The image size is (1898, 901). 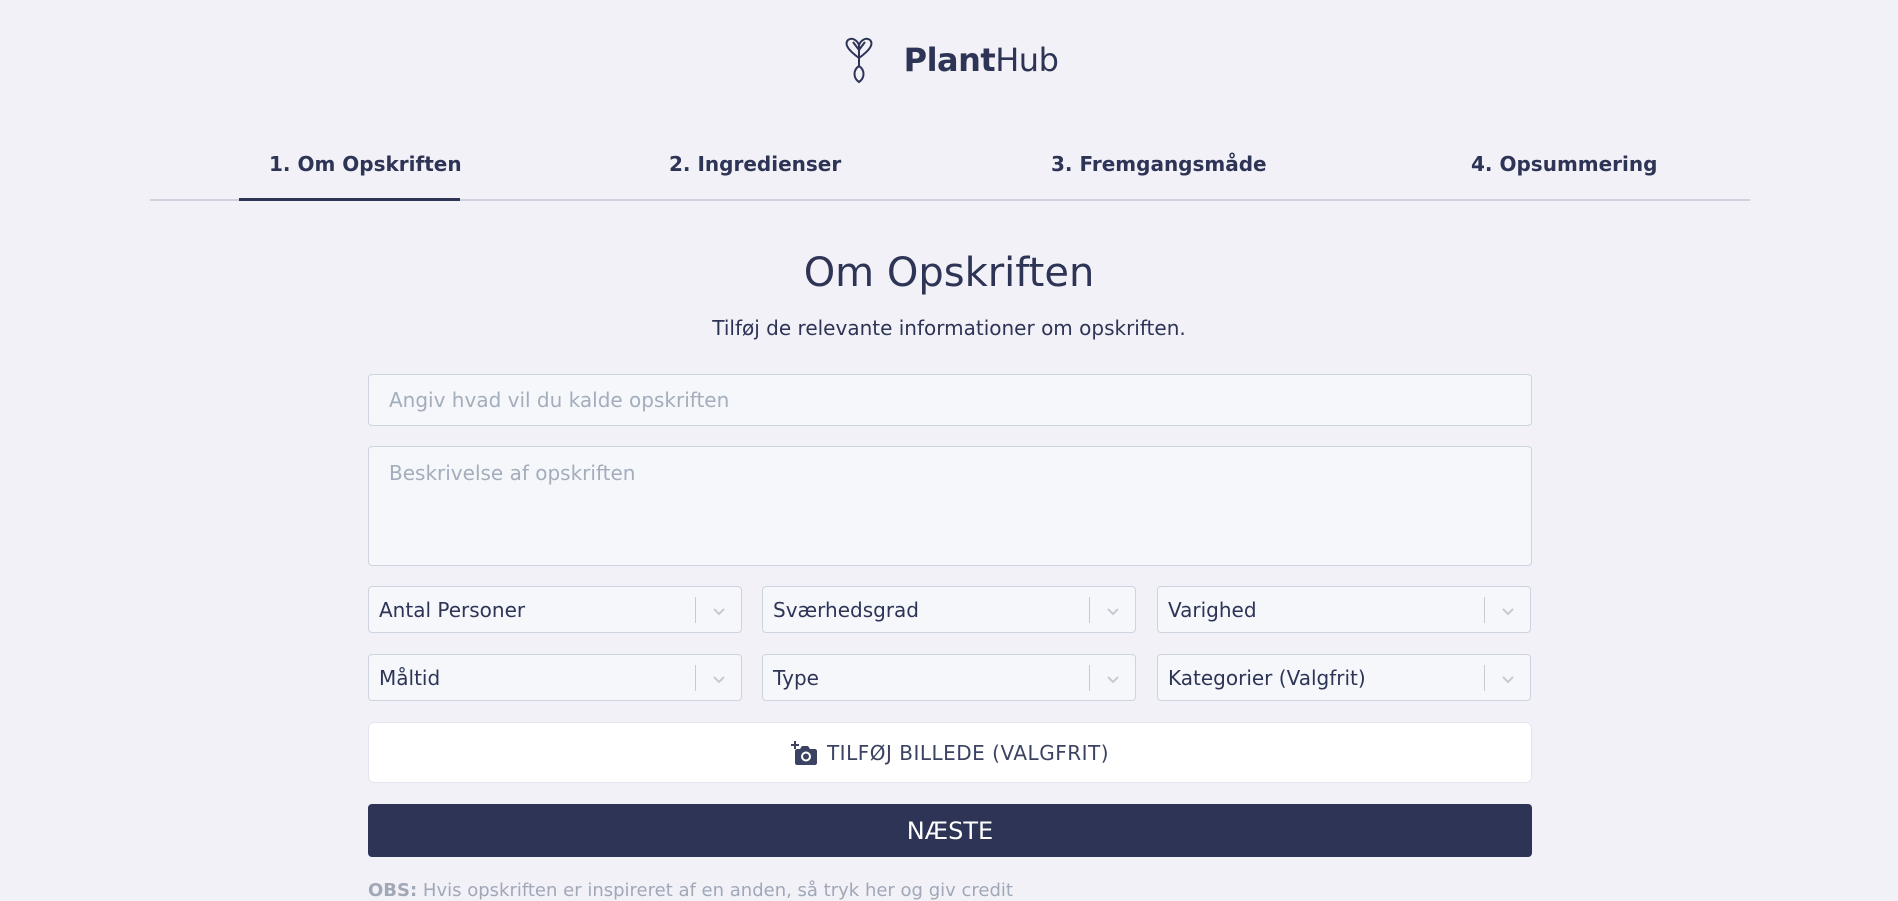 I want to click on select-kategorier: Kategorier (Valgfrit), so click(x=1344, y=677).